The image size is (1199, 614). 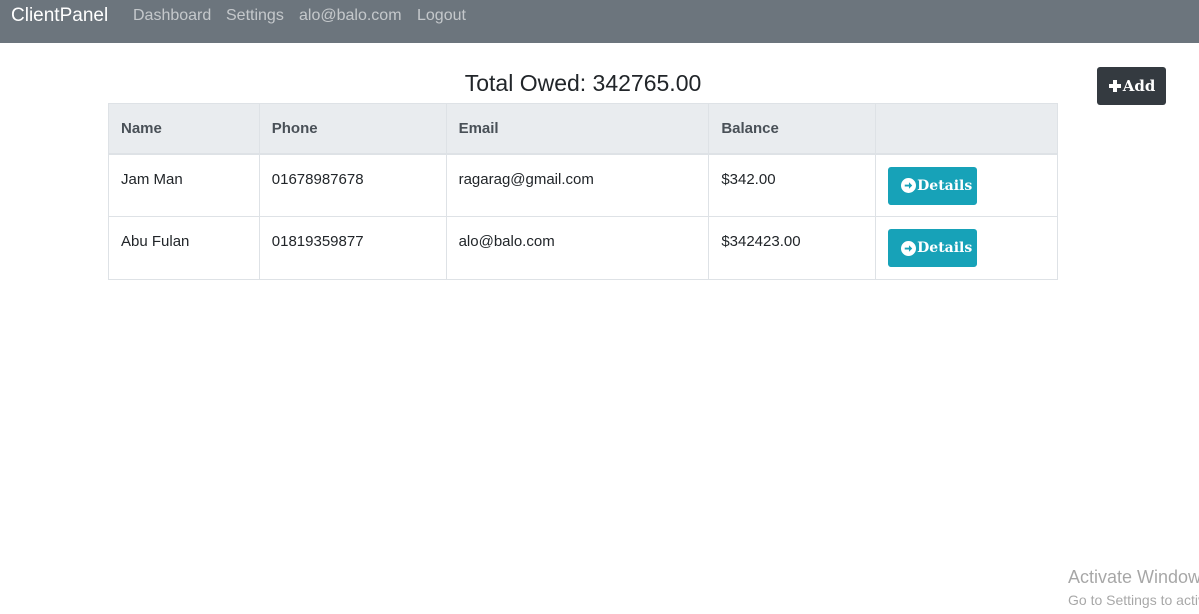 What do you see at coordinates (577, 185) in the screenshot?
I see `cell-email: ragarag@gmail.com` at bounding box center [577, 185].